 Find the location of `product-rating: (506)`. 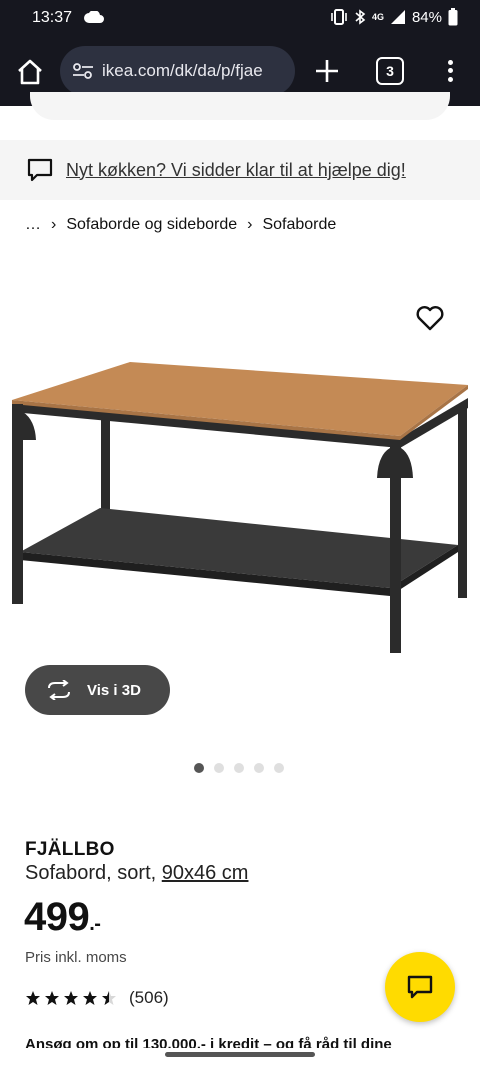

product-rating: (506) is located at coordinates (97, 998).